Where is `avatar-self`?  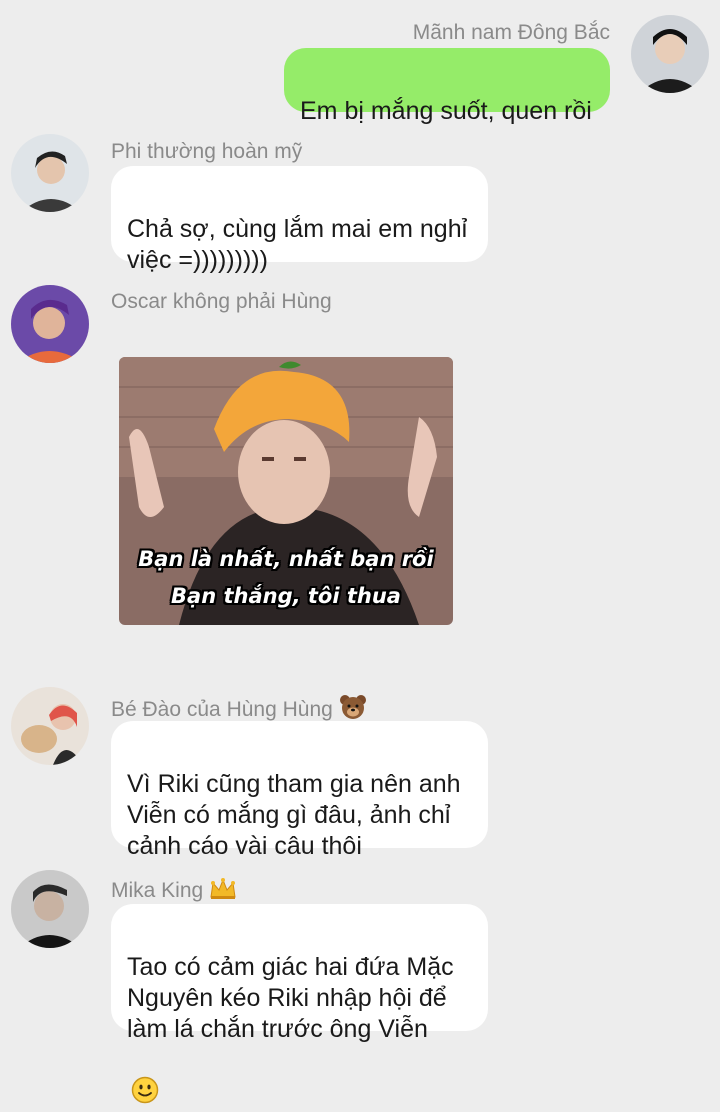 avatar-self is located at coordinates (670, 54).